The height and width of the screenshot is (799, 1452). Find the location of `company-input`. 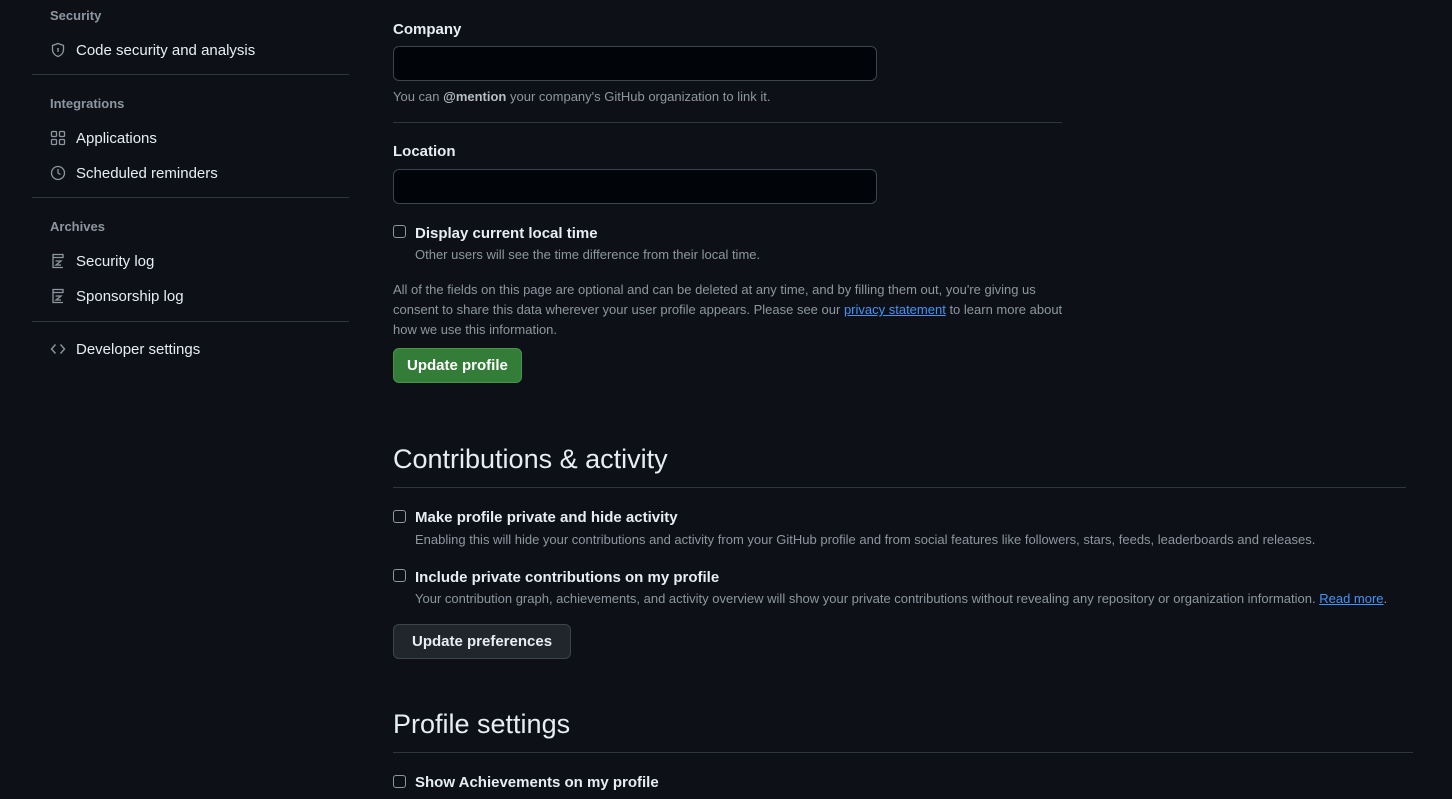

company-input is located at coordinates (635, 63).